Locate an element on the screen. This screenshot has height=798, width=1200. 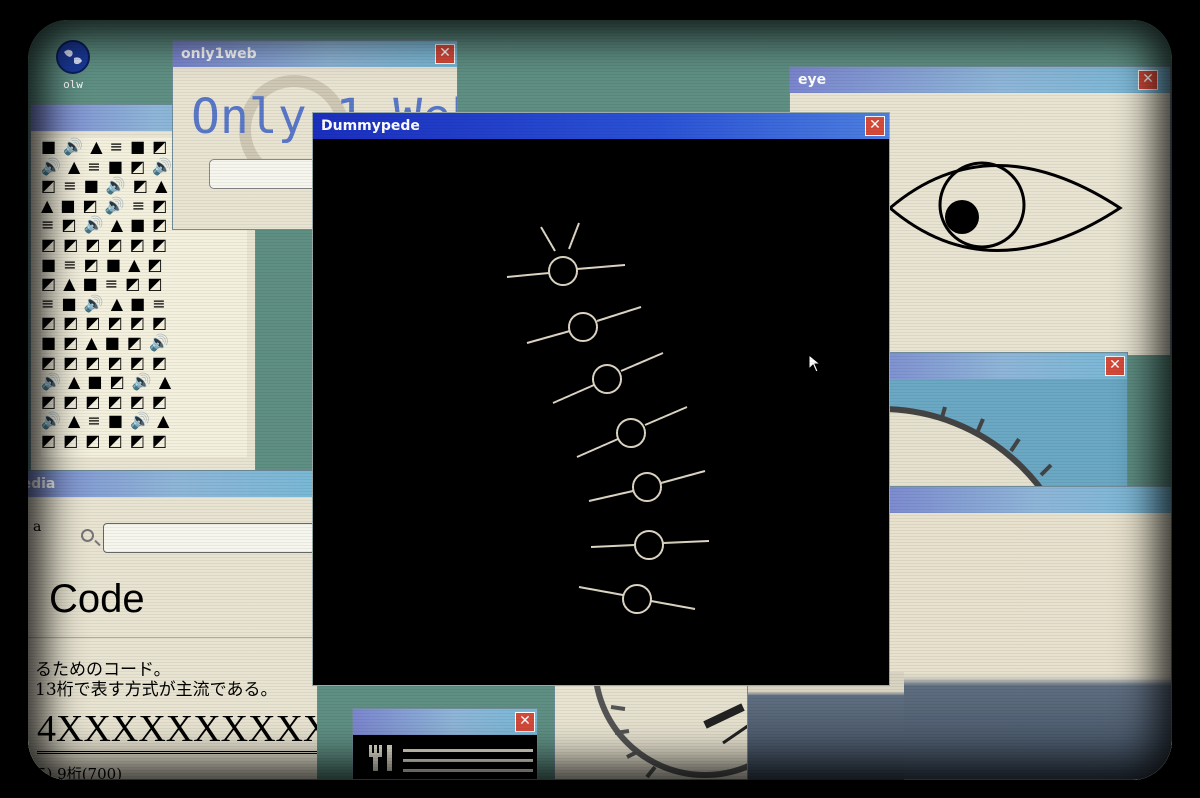
article-text-line-3: 5) 9桁(700) is located at coordinates (80, 772).